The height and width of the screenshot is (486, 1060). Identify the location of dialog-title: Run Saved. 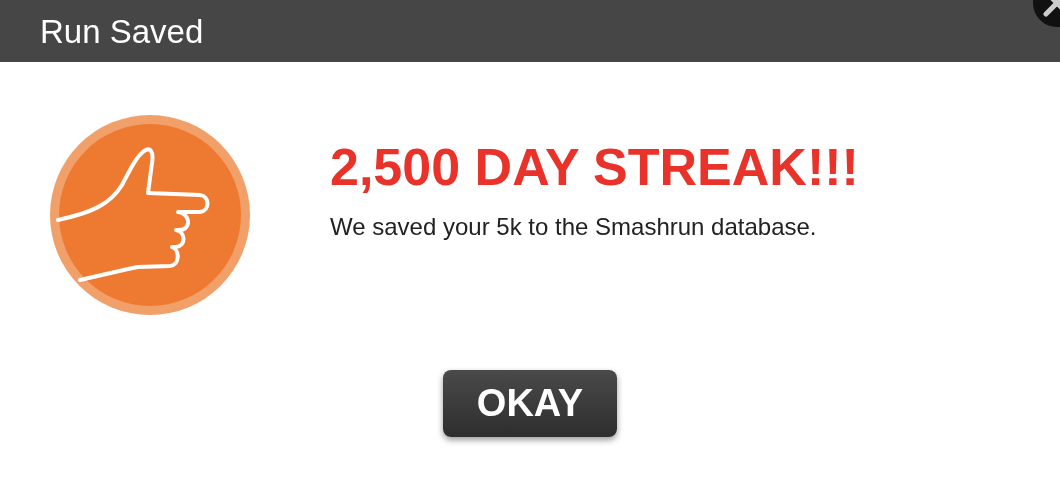
(122, 31).